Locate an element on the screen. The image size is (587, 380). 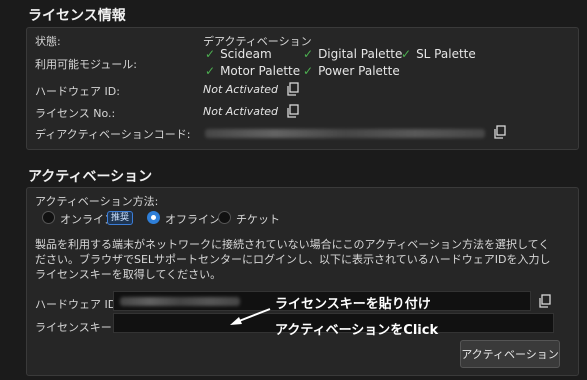
license-no-value: Not Activated is located at coordinates (241, 111).